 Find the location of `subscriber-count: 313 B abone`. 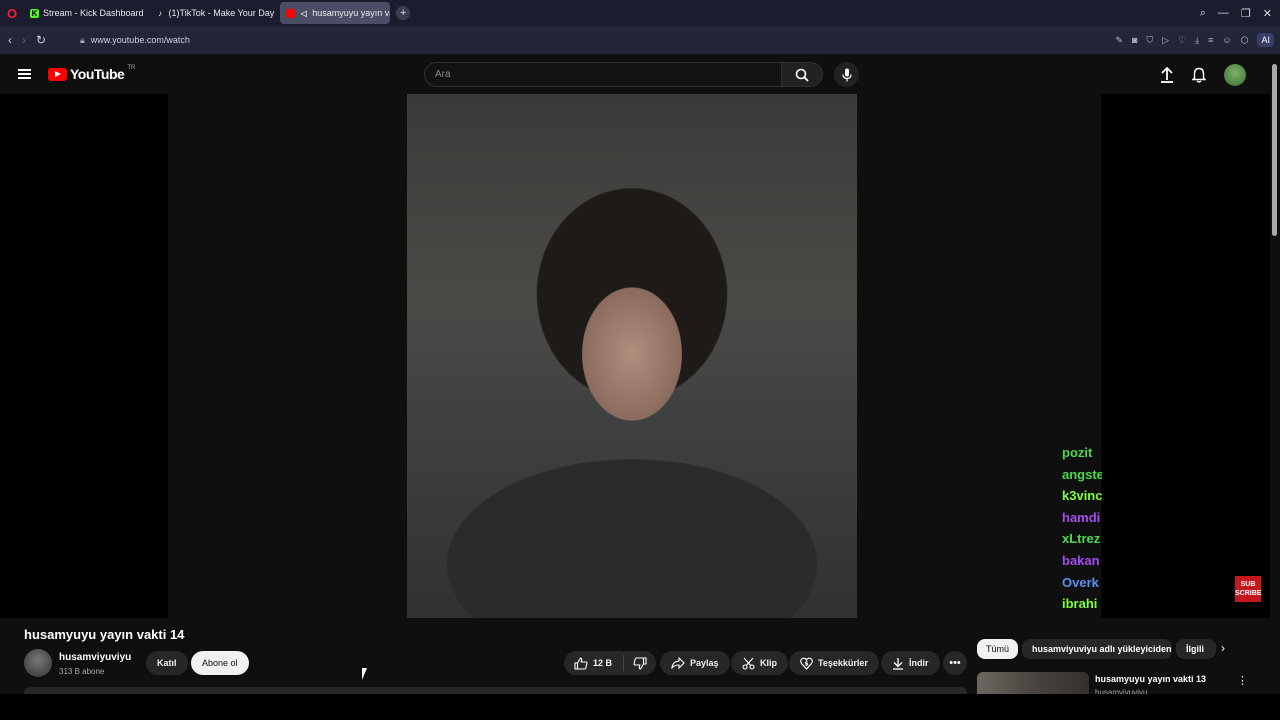

subscriber-count: 313 B abone is located at coordinates (82, 671).